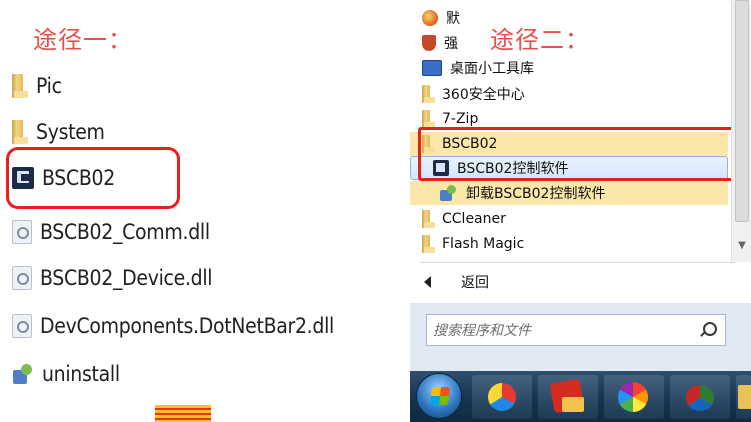 The image size is (751, 422). Describe the element at coordinates (569, 219) in the screenshot. I see `menu-item-ccleaner: CCleaner` at that location.